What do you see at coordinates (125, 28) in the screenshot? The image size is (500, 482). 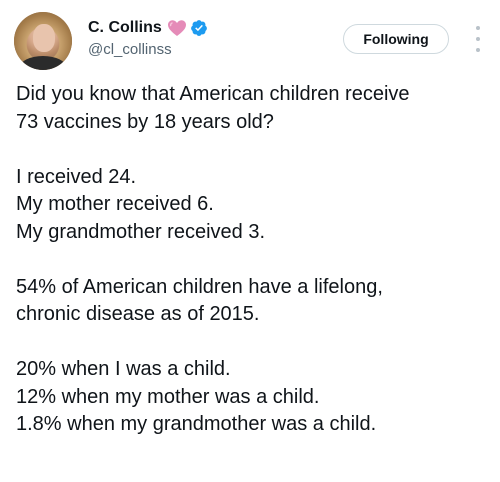 I see `author-display-name: C. Collins` at bounding box center [125, 28].